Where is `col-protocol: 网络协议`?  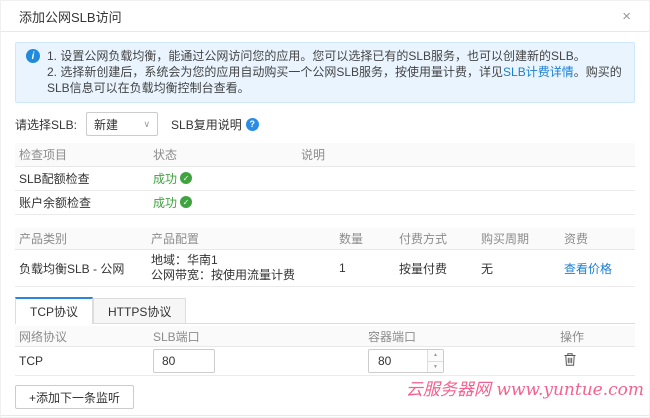 col-protocol: 网络协议 is located at coordinates (43, 336).